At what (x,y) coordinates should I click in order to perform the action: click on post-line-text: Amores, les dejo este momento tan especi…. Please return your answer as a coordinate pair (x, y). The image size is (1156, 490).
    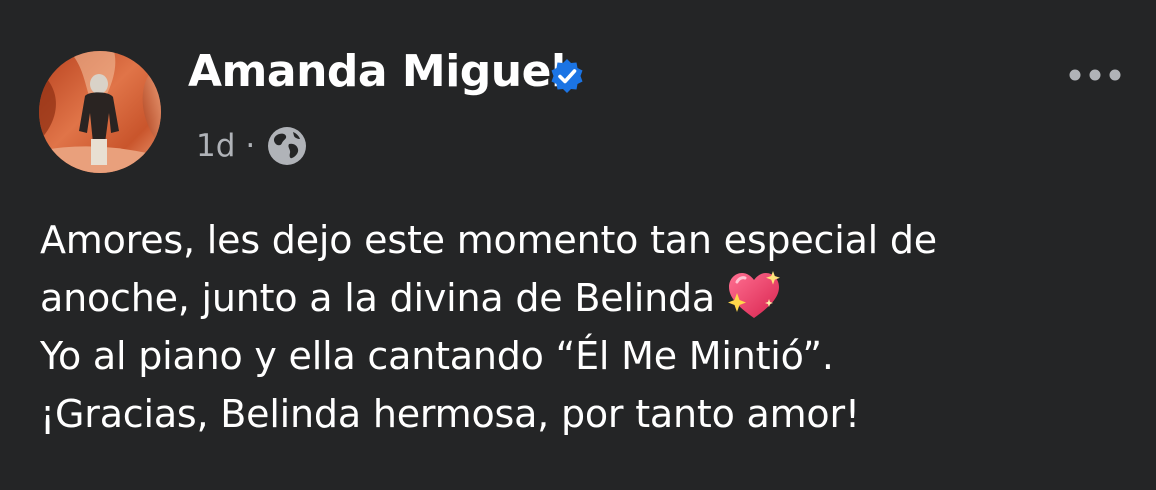
    Looking at the image, I should click on (488, 240).